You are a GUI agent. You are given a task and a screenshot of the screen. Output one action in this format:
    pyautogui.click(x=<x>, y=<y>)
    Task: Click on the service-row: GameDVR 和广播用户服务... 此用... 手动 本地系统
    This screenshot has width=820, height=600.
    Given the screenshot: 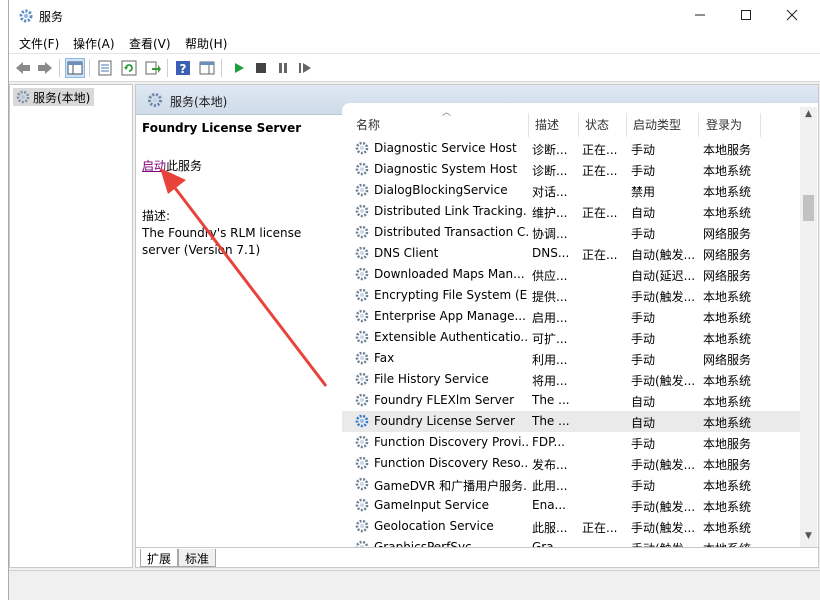 What is the action you would take?
    pyautogui.click(x=572, y=484)
    